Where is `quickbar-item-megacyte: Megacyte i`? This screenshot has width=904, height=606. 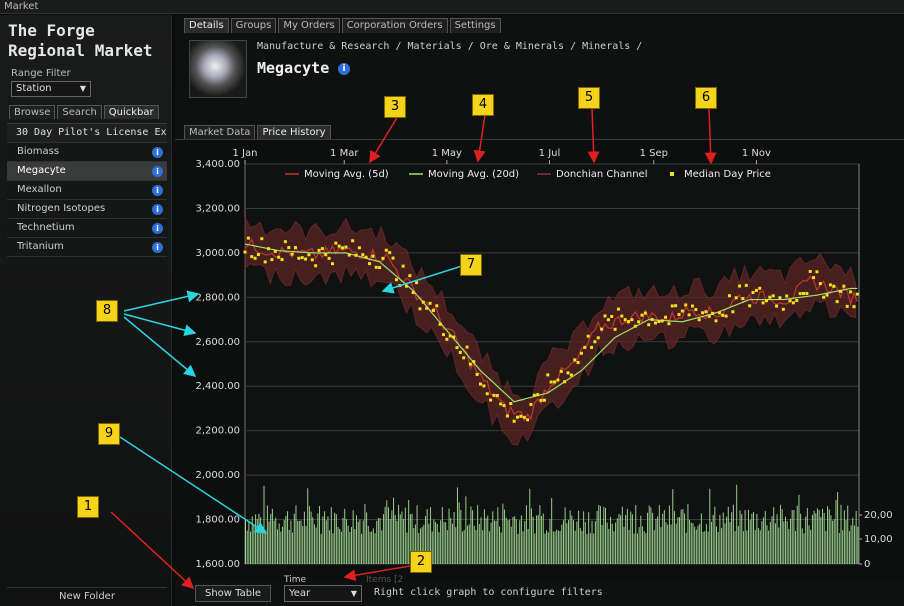 quickbar-item-megacyte: Megacyte i is located at coordinates (87, 171).